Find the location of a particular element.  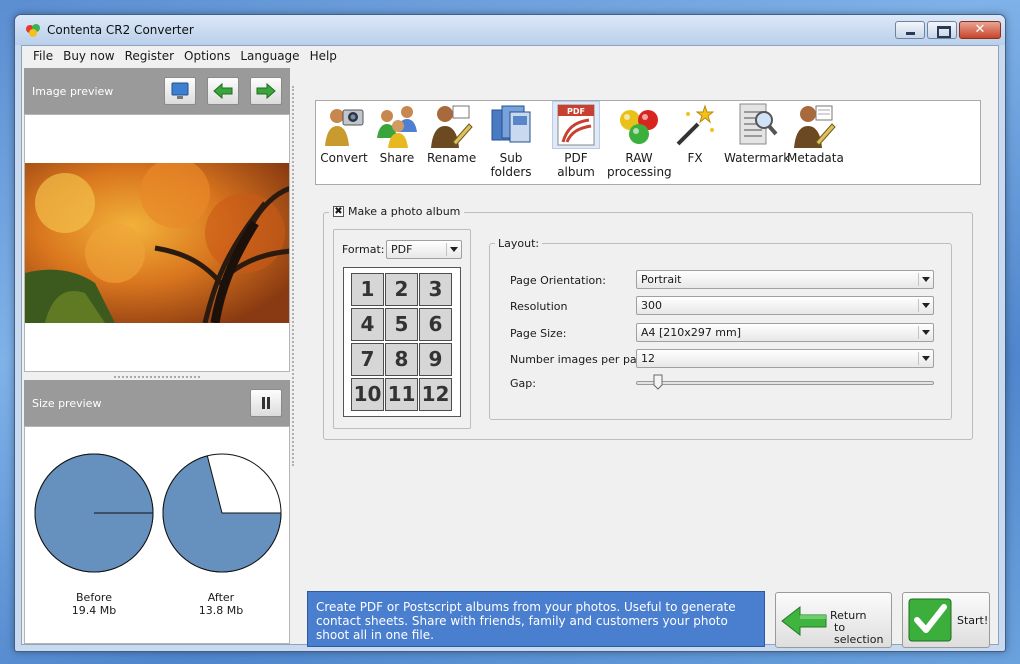

rotate-preview-button is located at coordinates (180, 91).